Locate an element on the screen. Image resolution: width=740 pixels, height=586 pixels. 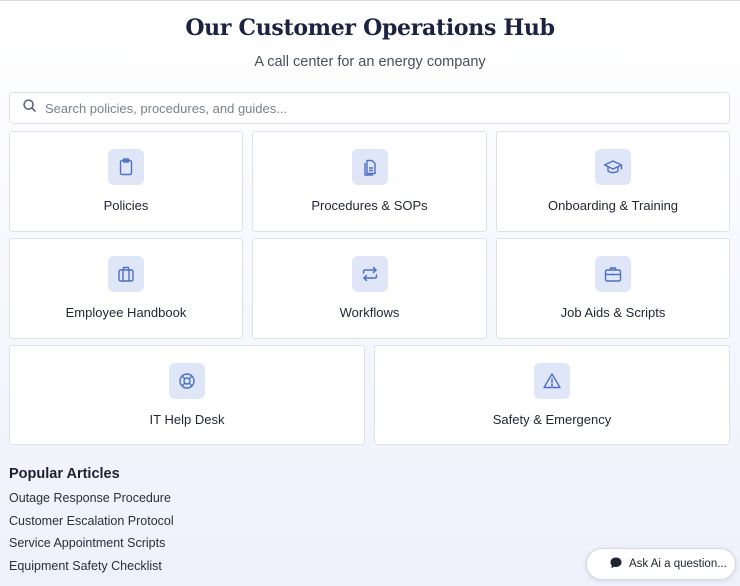
category-card-workflows: Workflows is located at coordinates (369, 288).